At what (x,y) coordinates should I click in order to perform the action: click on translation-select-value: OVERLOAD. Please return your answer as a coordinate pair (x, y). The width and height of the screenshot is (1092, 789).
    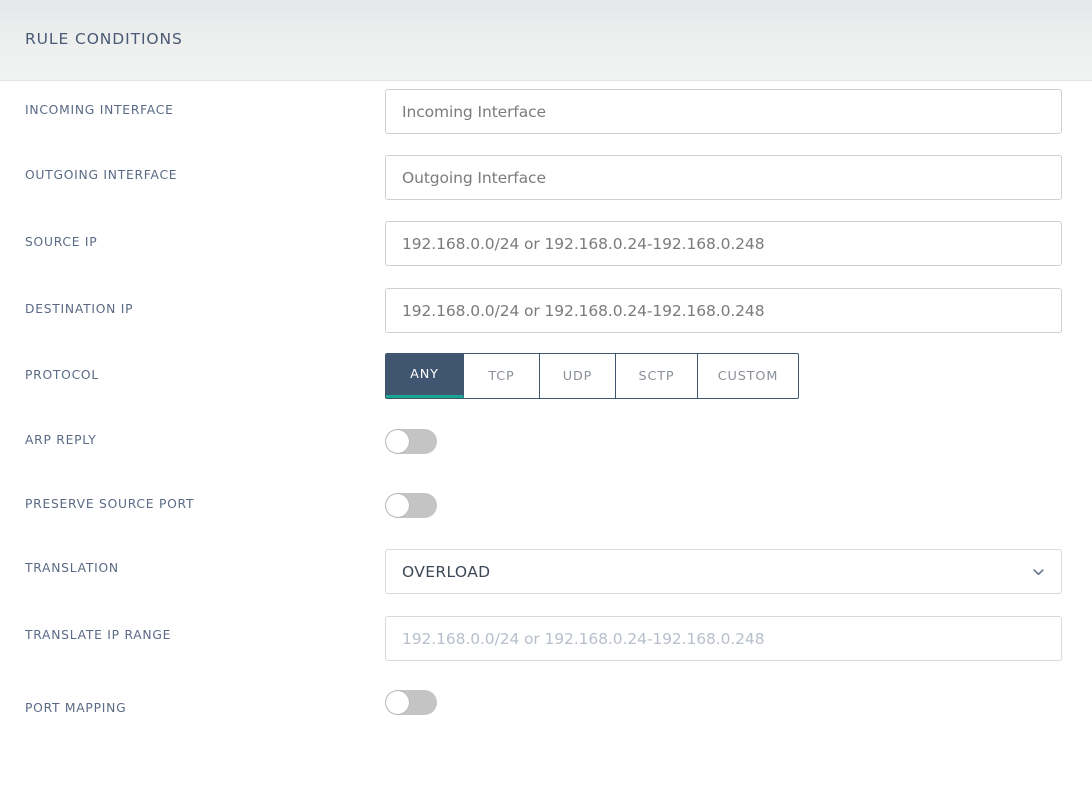
    Looking at the image, I should click on (446, 571).